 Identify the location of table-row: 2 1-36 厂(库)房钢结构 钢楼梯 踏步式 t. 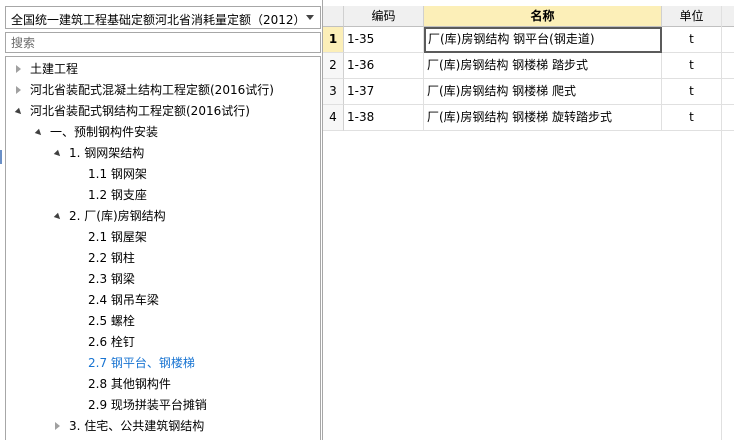
(528, 66).